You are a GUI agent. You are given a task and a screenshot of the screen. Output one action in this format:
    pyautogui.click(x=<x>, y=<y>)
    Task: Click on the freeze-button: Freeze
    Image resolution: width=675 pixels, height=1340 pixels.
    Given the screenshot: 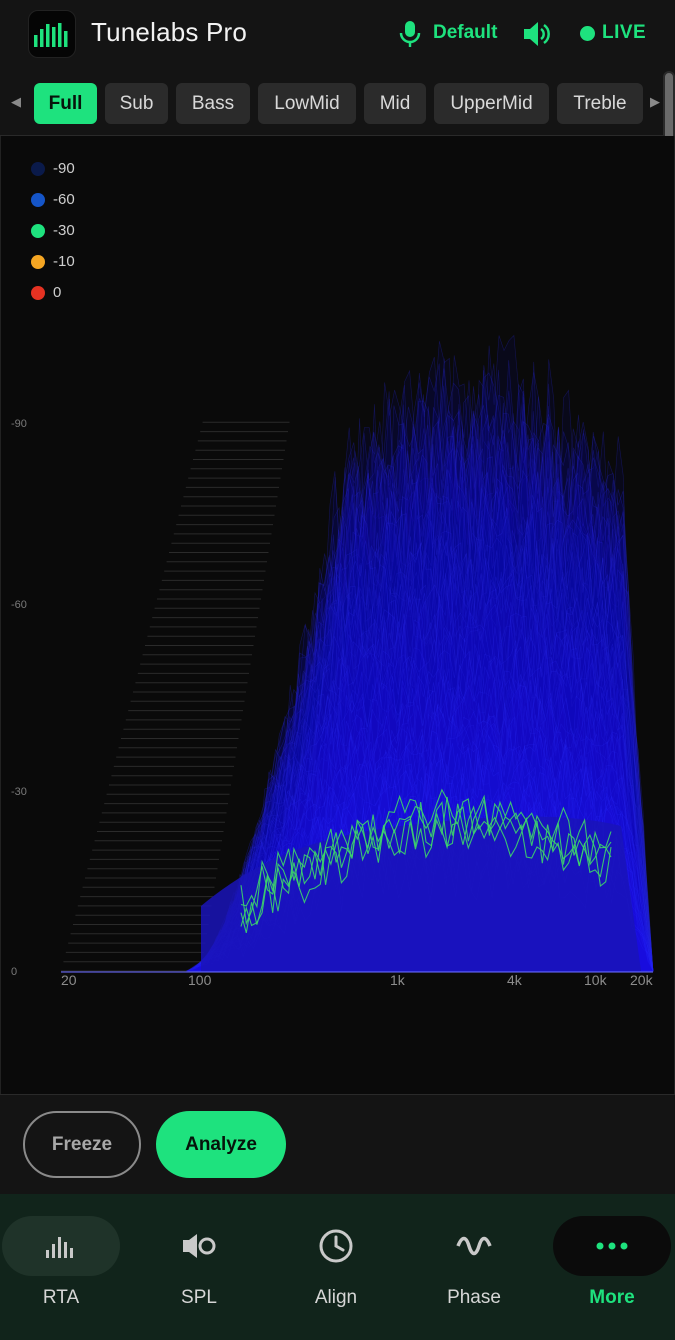 What is the action you would take?
    pyautogui.click(x=82, y=1144)
    